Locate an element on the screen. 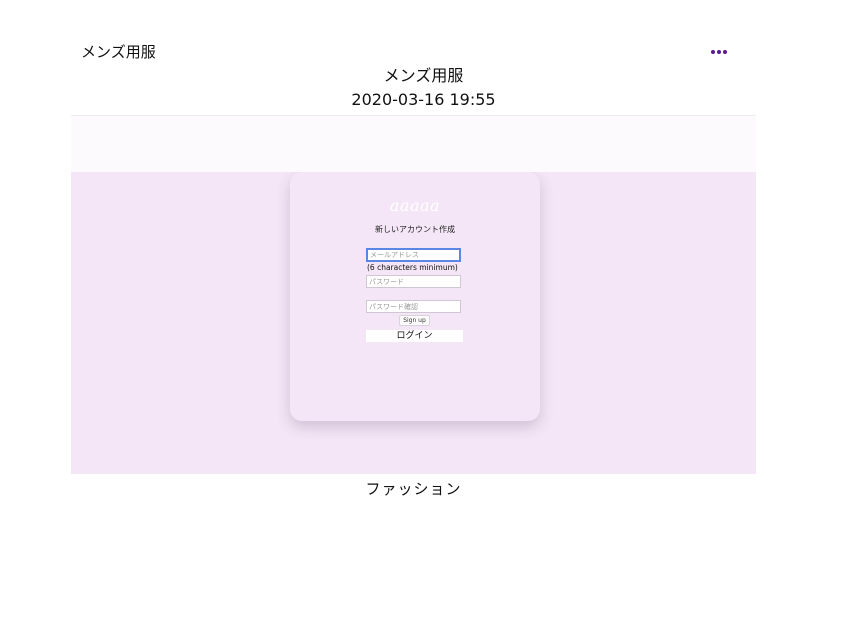  card-heading: 新しいアカウント作成 is located at coordinates (415, 229).